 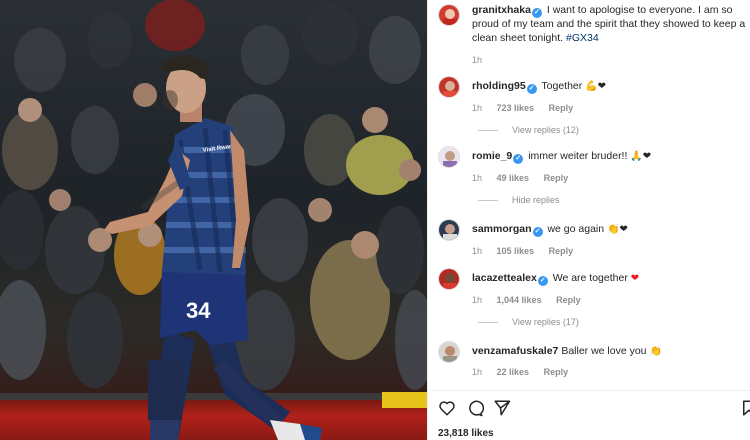 I want to click on share-icon, so click(x=502, y=408).